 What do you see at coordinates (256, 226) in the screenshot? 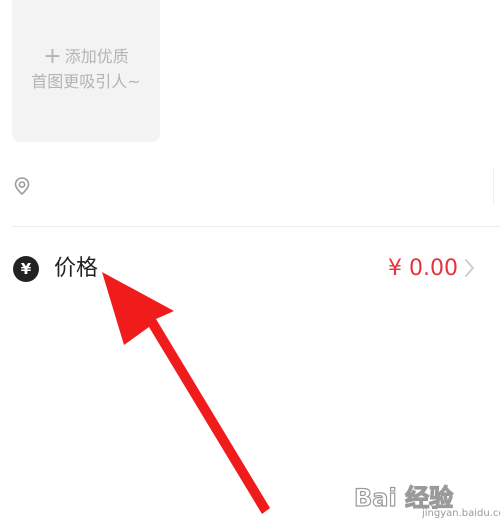
I see `divider` at bounding box center [256, 226].